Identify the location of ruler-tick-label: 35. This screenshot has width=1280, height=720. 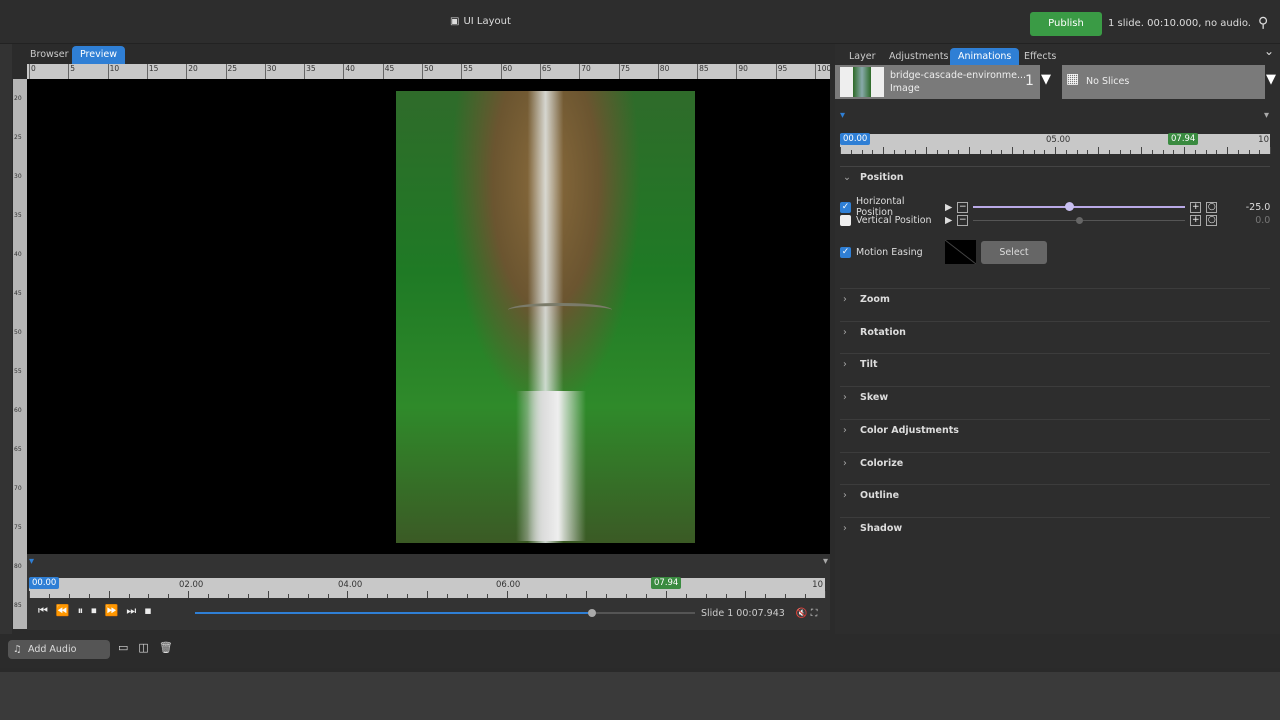
(18, 215).